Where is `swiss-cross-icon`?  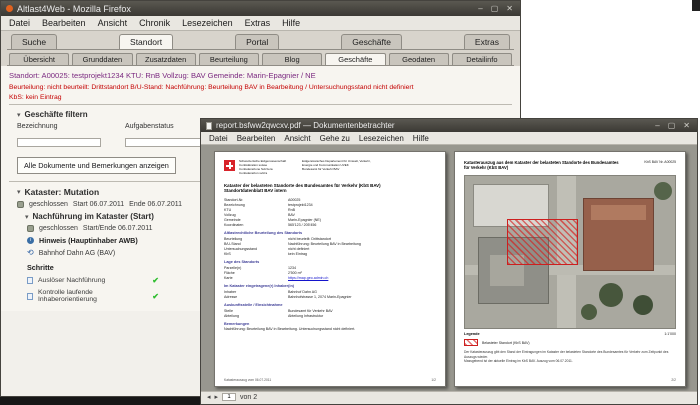 swiss-cross-icon is located at coordinates (229, 165).